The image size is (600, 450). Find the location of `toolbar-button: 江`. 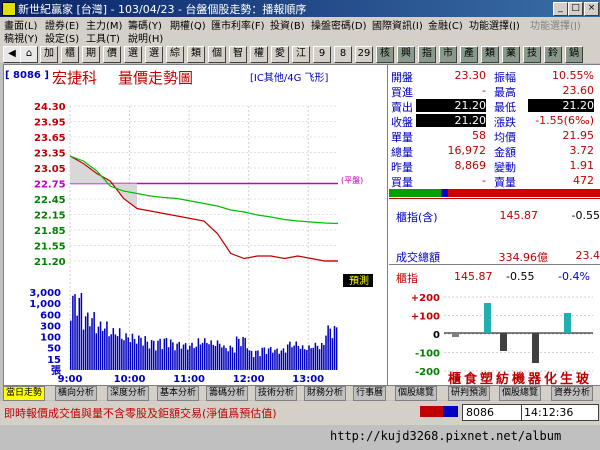

toolbar-button: 江 is located at coordinates (301, 54).